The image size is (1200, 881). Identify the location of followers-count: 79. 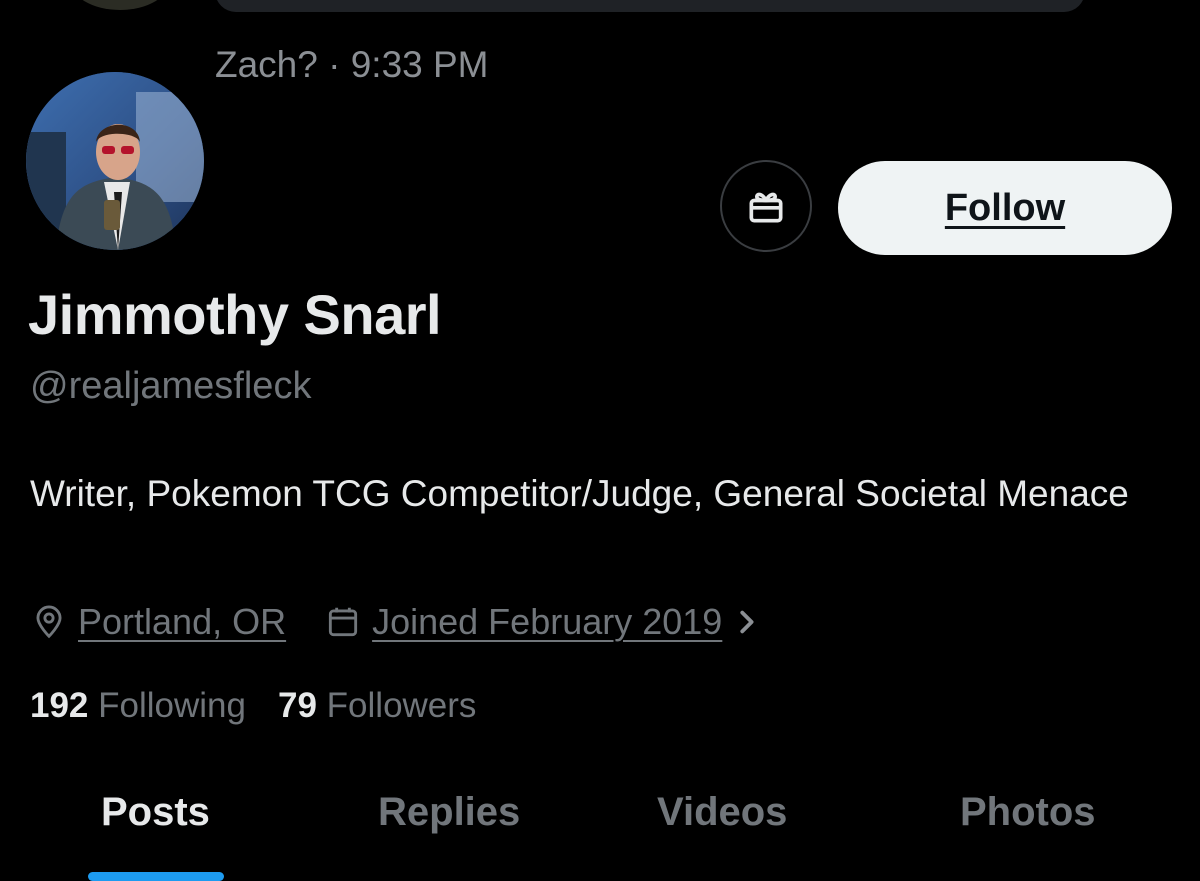
(297, 705).